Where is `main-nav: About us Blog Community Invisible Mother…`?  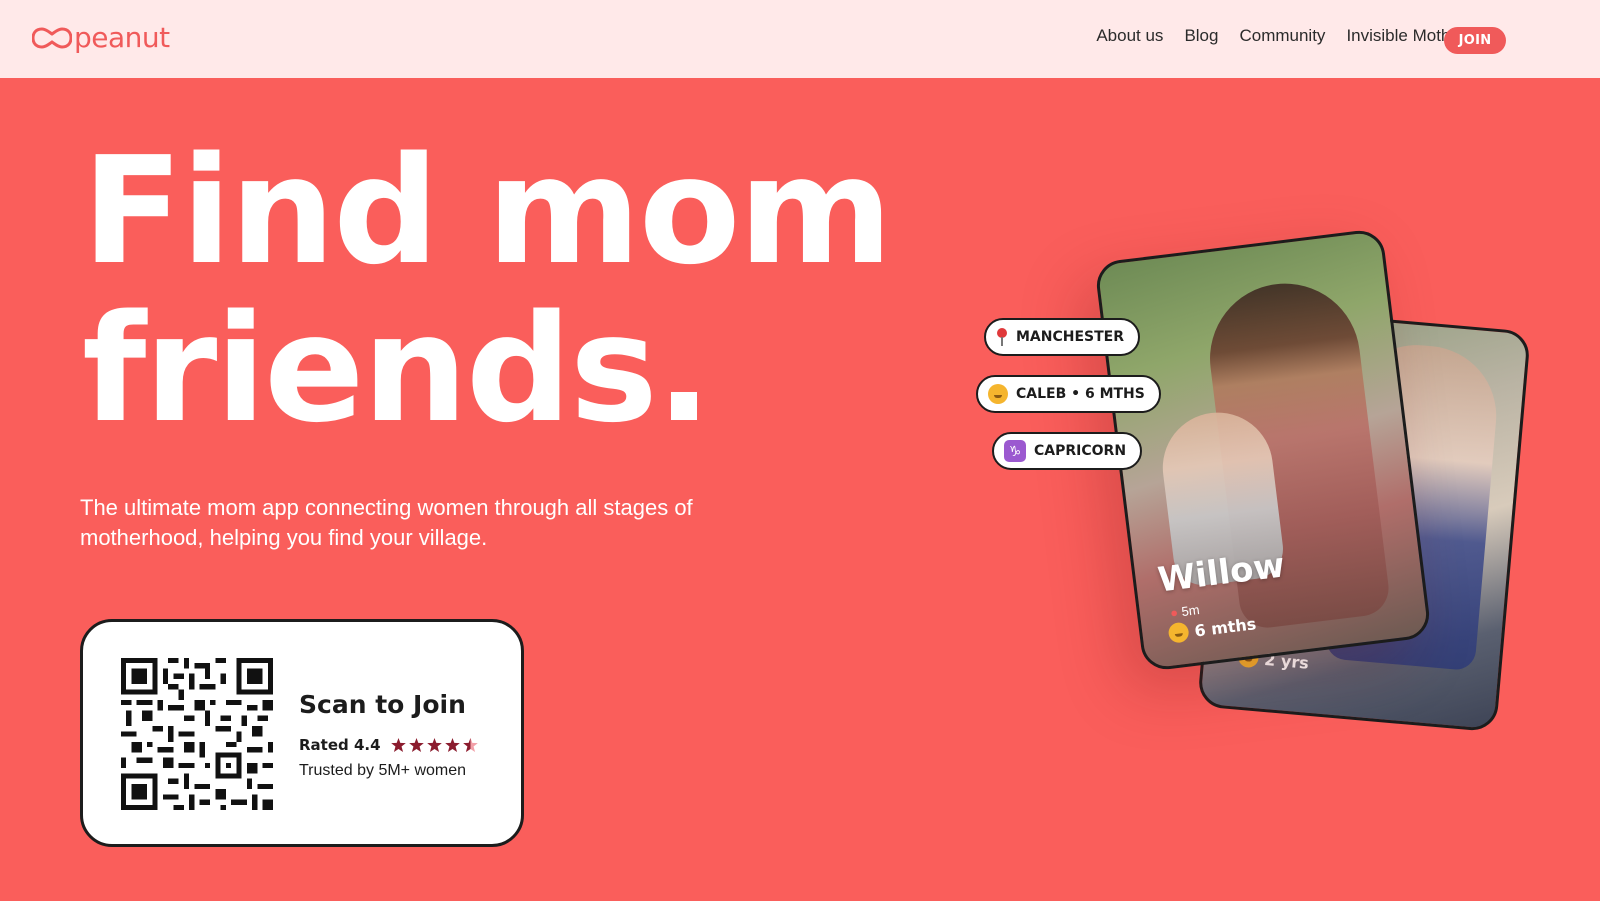 main-nav: About us Blog Community Invisible Mother… is located at coordinates (1285, 36).